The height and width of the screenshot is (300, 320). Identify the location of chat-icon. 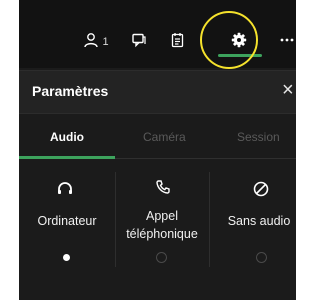
(139, 40).